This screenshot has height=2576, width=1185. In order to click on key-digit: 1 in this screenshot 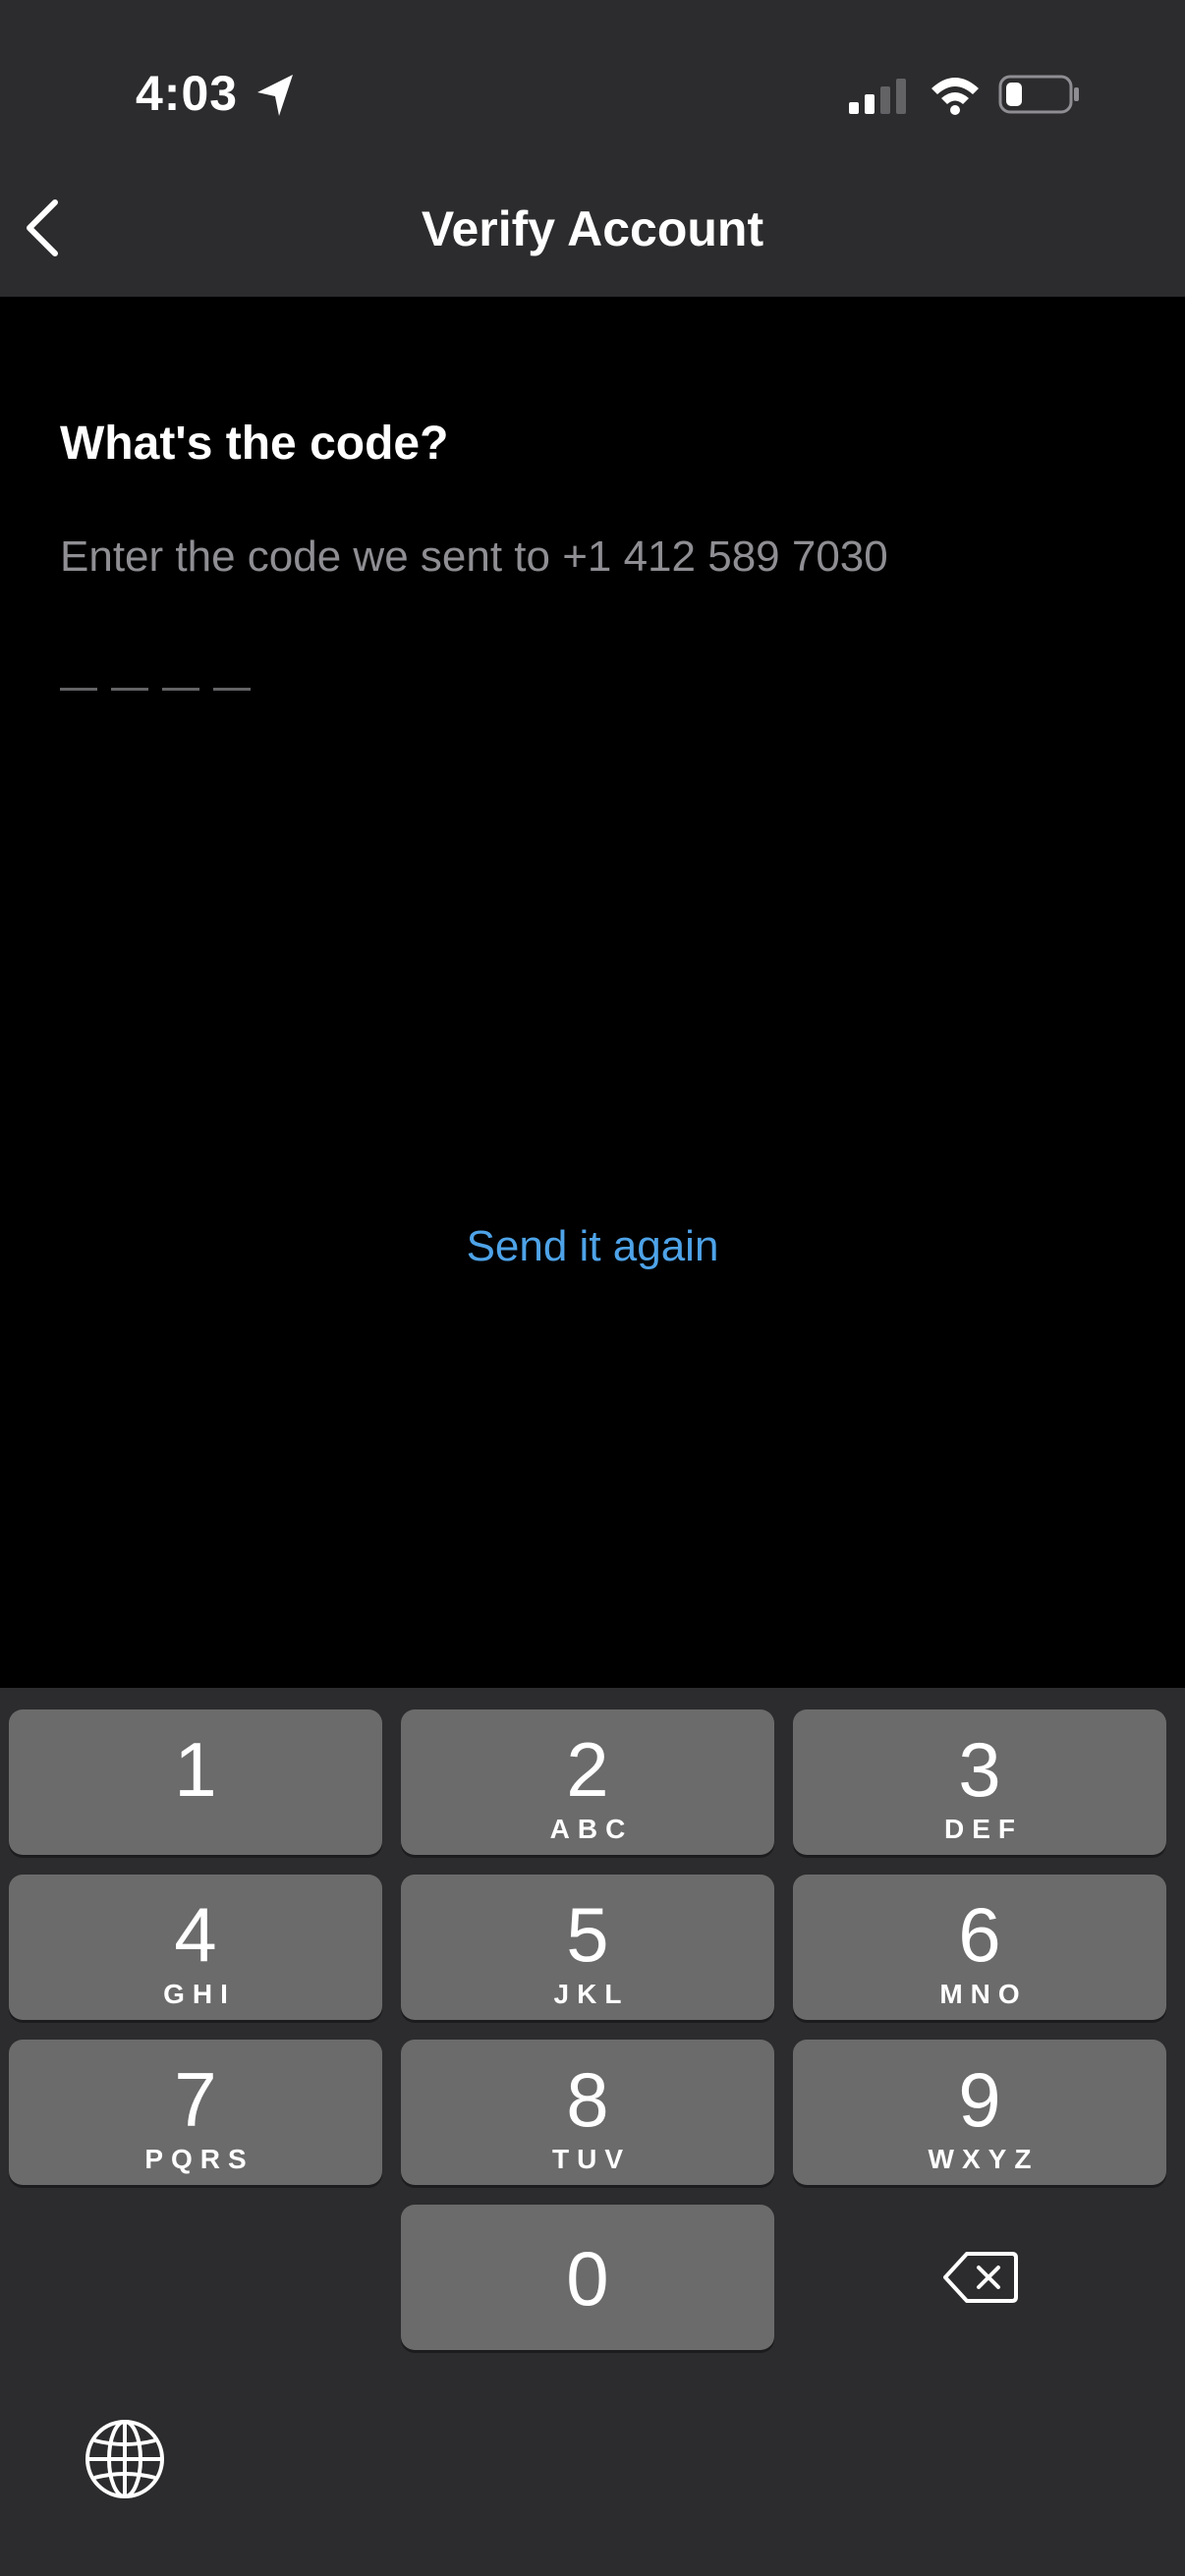, I will do `click(196, 1769)`.